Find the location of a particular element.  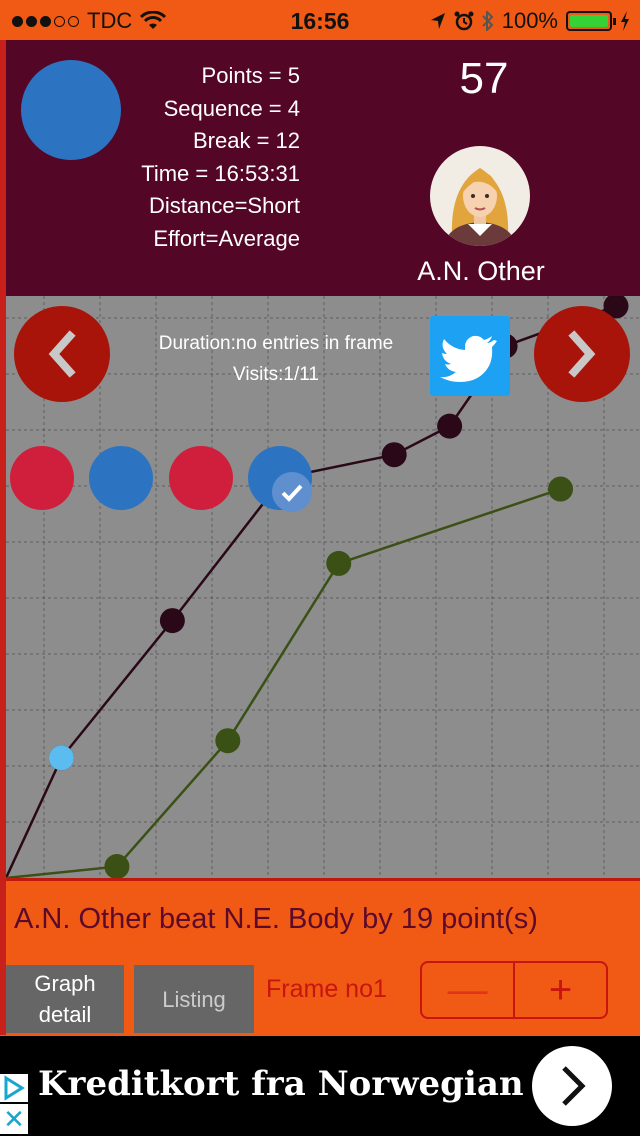

graph-detail-button: Graph detail is located at coordinates (65, 999).